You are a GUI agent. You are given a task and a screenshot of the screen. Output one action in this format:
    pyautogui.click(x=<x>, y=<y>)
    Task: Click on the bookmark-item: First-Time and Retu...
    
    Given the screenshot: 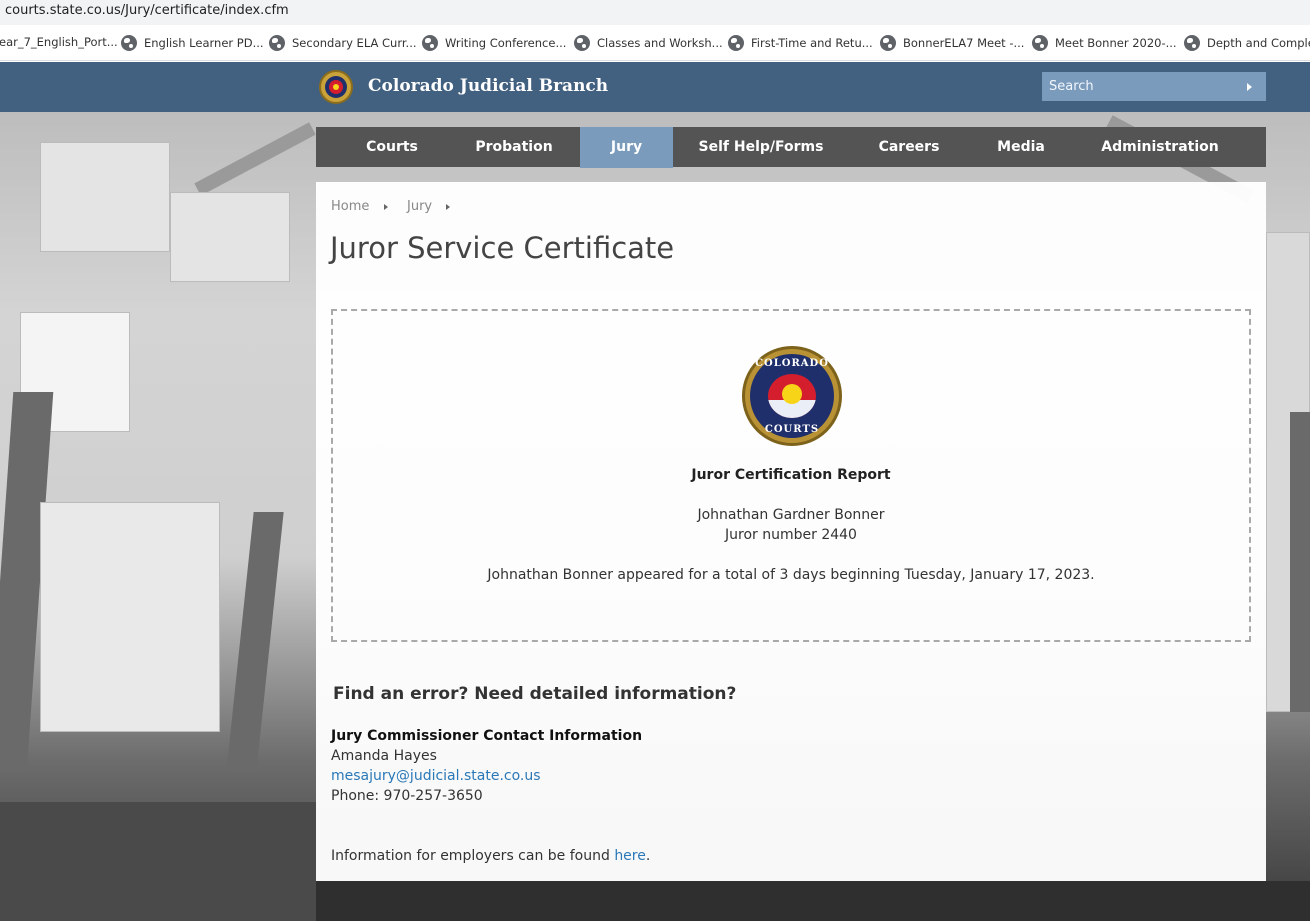 What is the action you would take?
    pyautogui.click(x=800, y=43)
    